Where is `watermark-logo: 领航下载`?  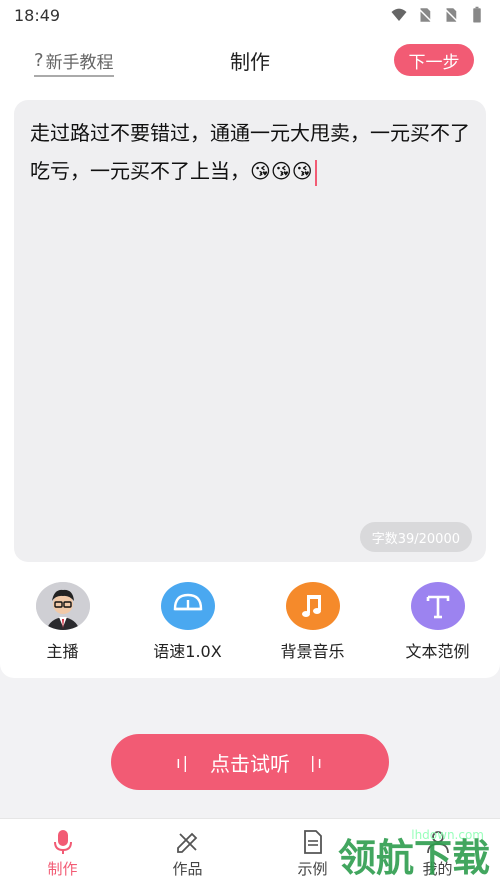
watermark-logo: 领航下载 is located at coordinates (413, 858).